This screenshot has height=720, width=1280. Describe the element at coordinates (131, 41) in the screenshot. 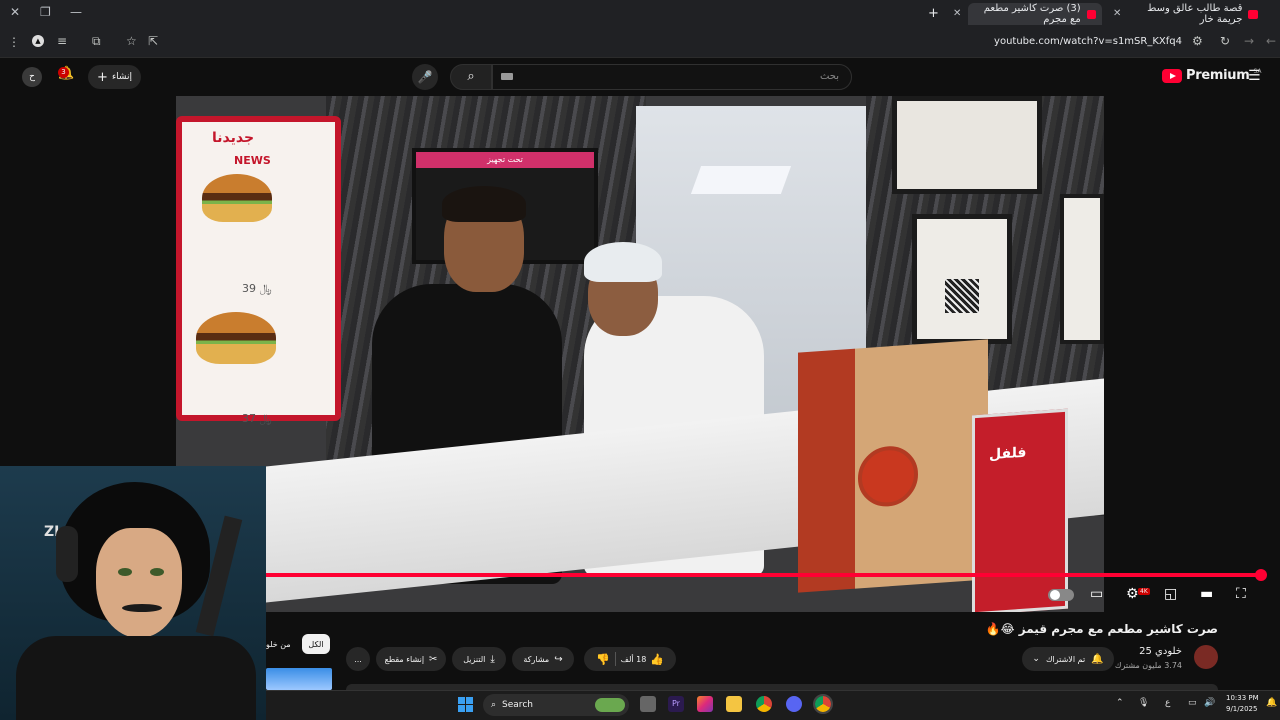

I see `bookmark-star-icon: ☆` at that location.